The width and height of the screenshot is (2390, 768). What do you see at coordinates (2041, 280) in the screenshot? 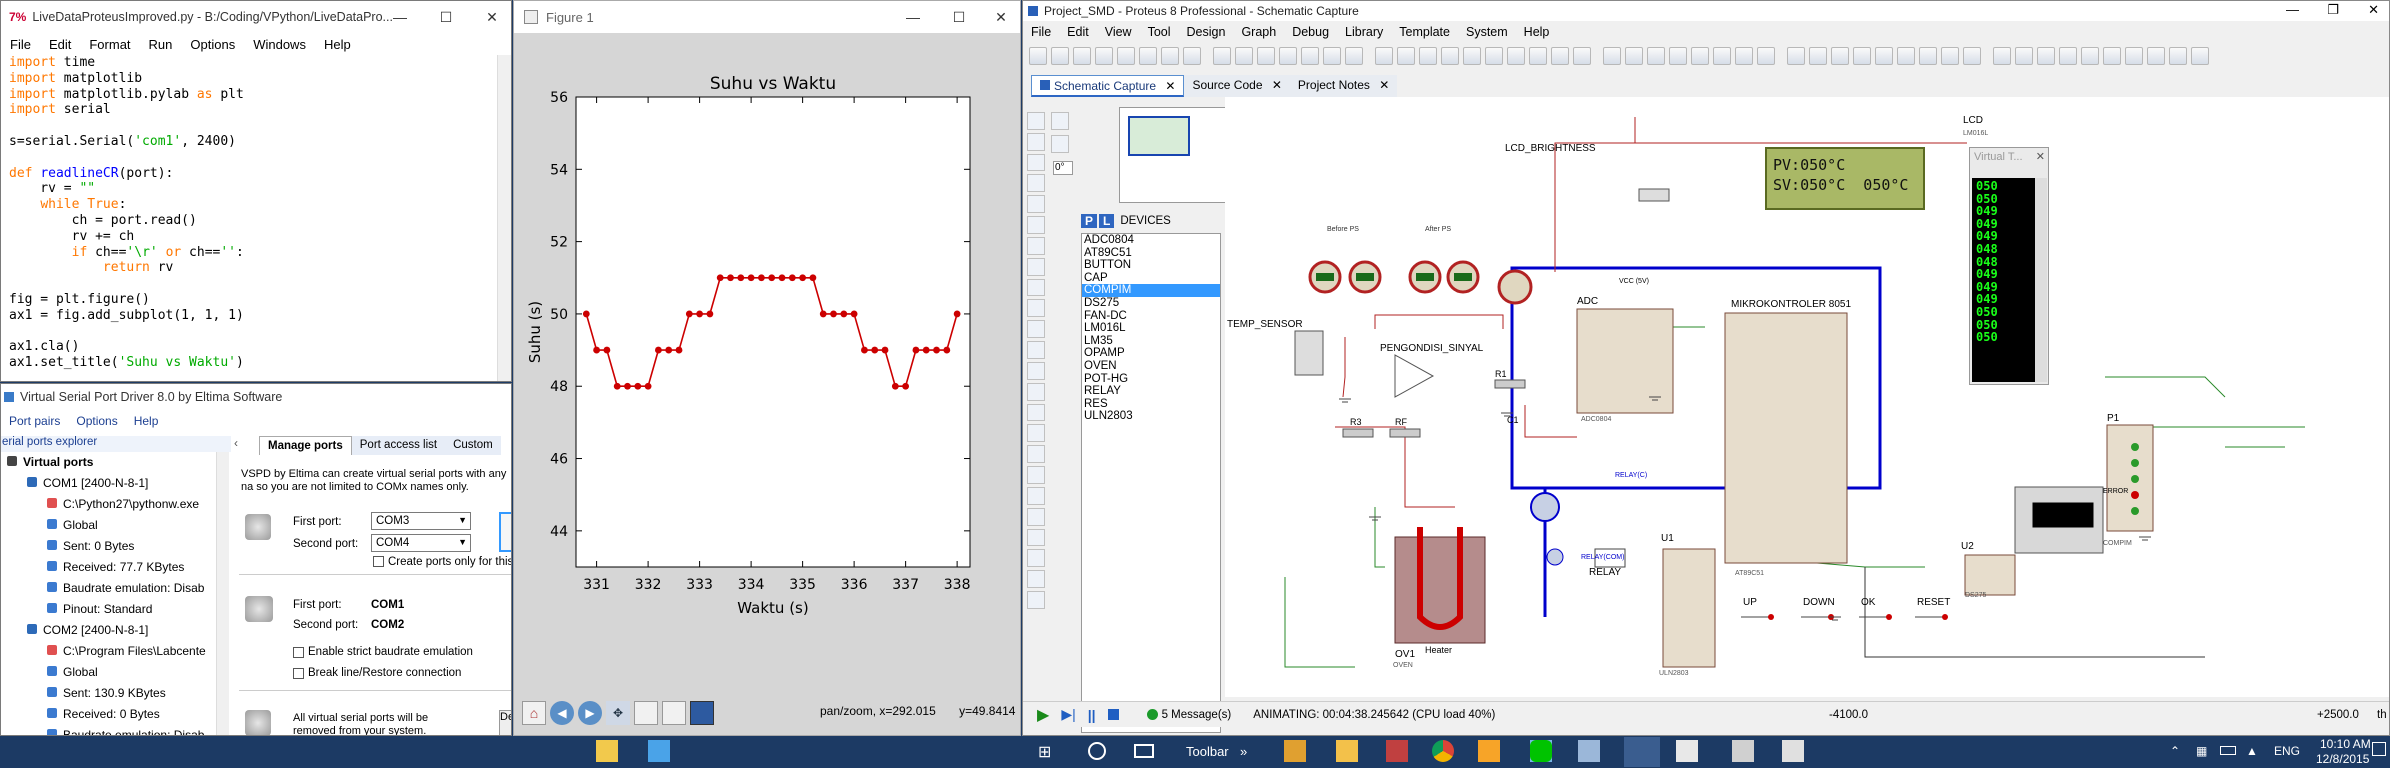
I see `terminal-scrollbar` at bounding box center [2041, 280].